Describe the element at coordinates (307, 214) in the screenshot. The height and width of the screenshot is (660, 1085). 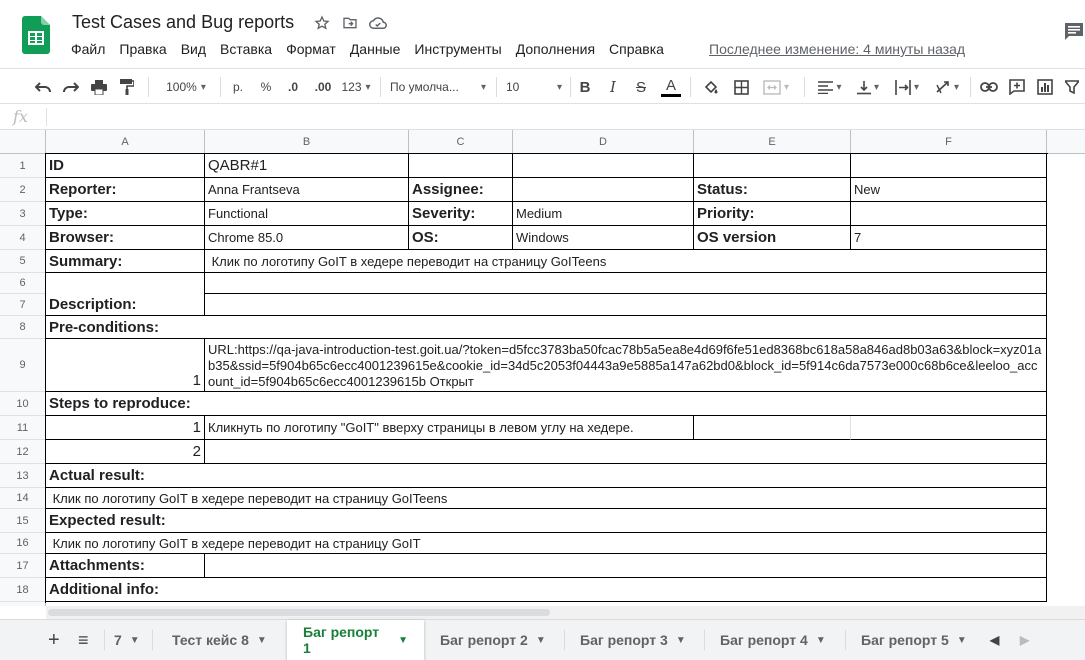
I see `cell-b3: Functional` at that location.